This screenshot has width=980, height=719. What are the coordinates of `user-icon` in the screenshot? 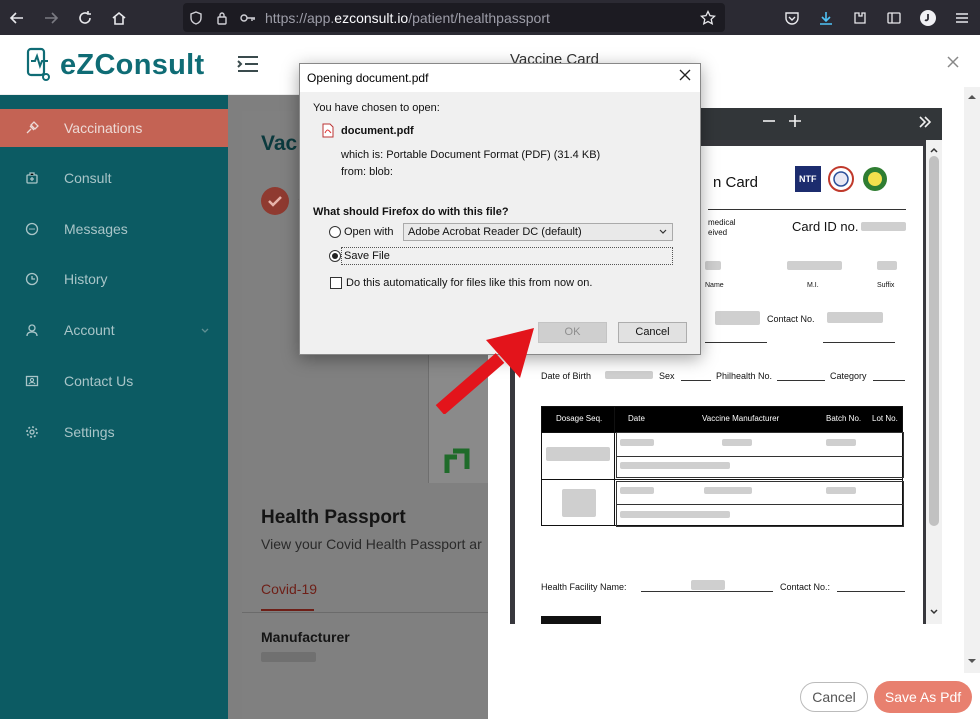 It's located at (32, 330).